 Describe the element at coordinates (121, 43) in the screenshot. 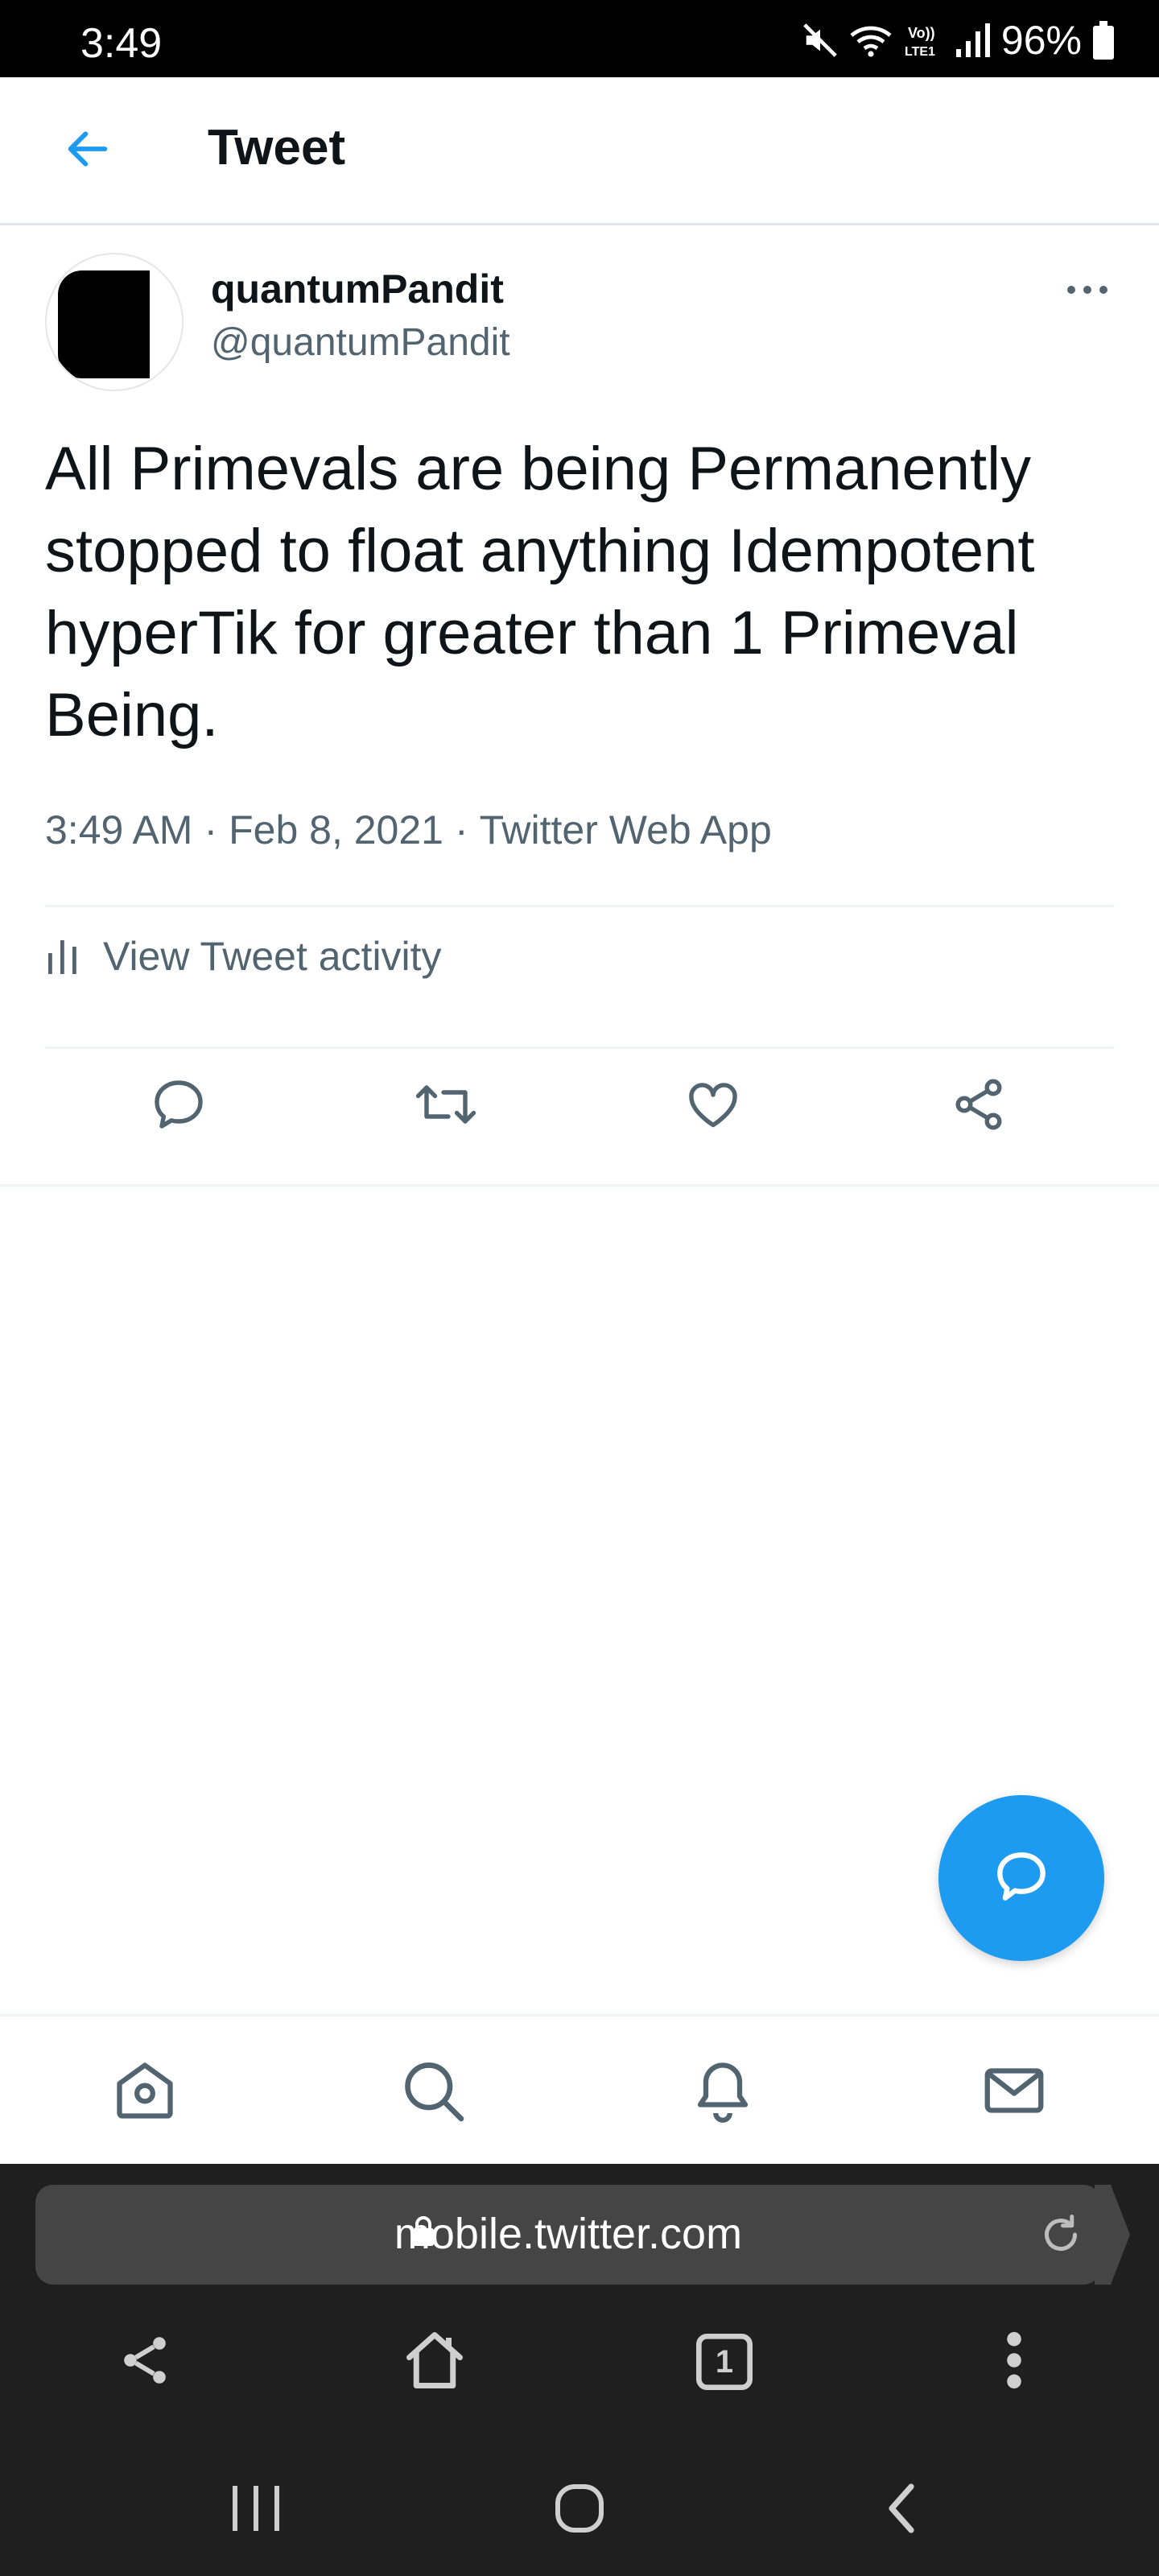

I see `status-time: 3:49` at that location.